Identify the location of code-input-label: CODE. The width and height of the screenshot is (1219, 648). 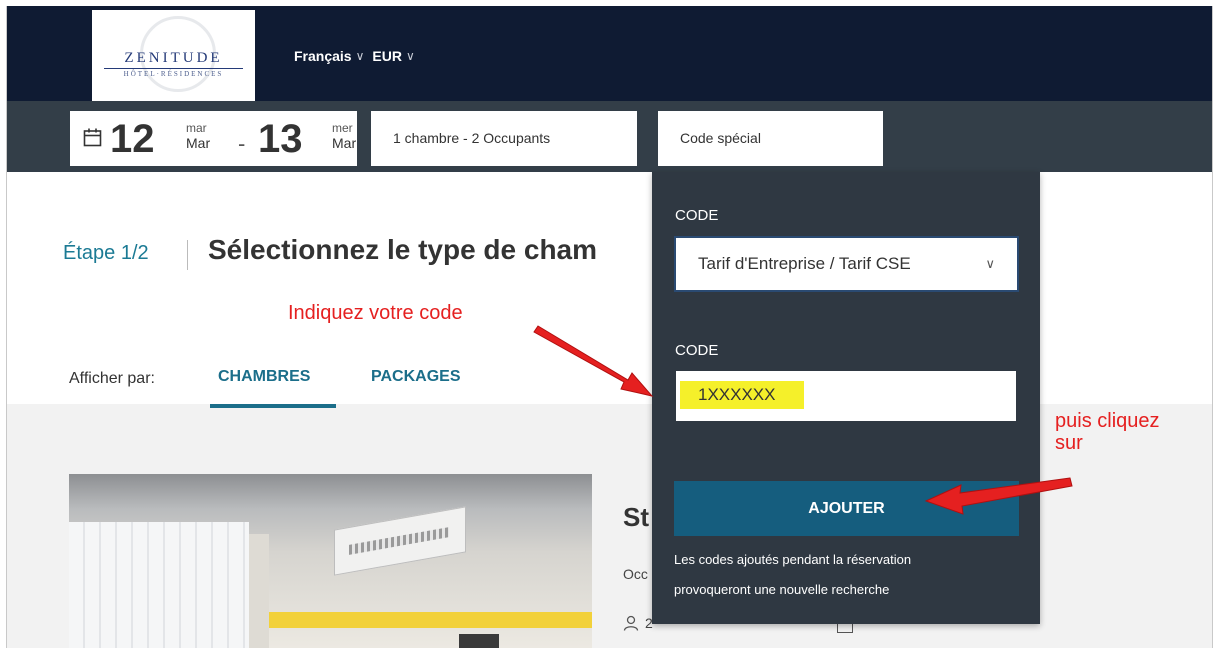
(697, 350).